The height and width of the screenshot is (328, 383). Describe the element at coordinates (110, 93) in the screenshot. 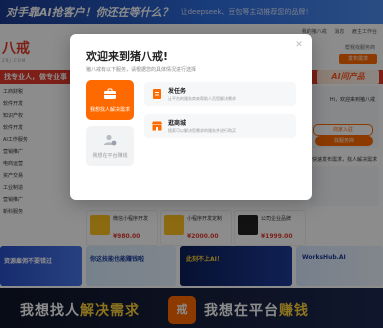

I see `employer-icon` at that location.